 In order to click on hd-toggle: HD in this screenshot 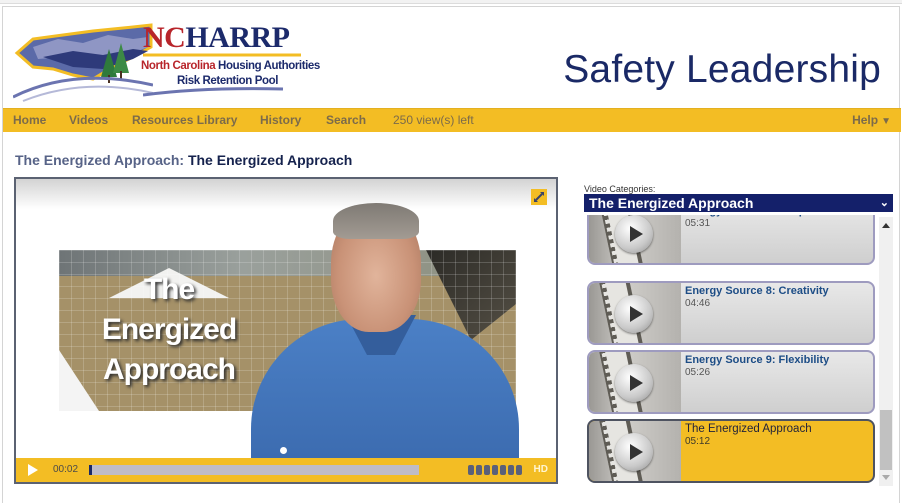, I will do `click(541, 469)`.